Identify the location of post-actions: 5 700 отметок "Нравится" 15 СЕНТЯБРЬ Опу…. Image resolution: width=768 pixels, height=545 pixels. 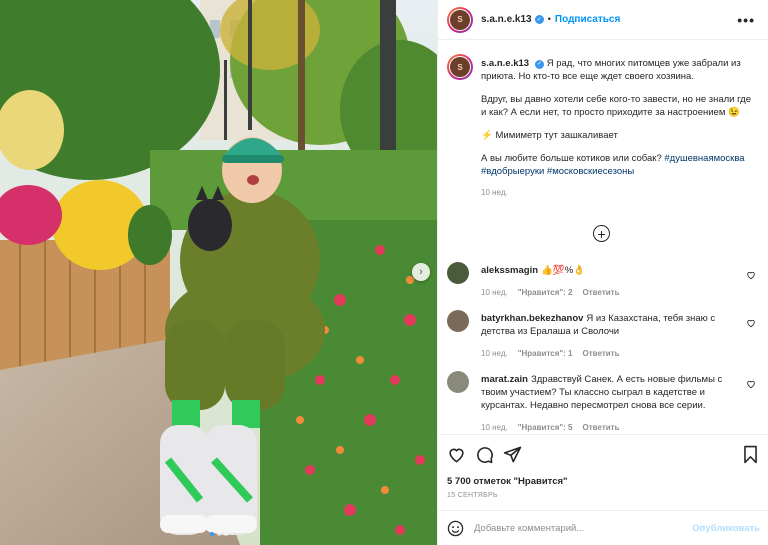
(603, 489).